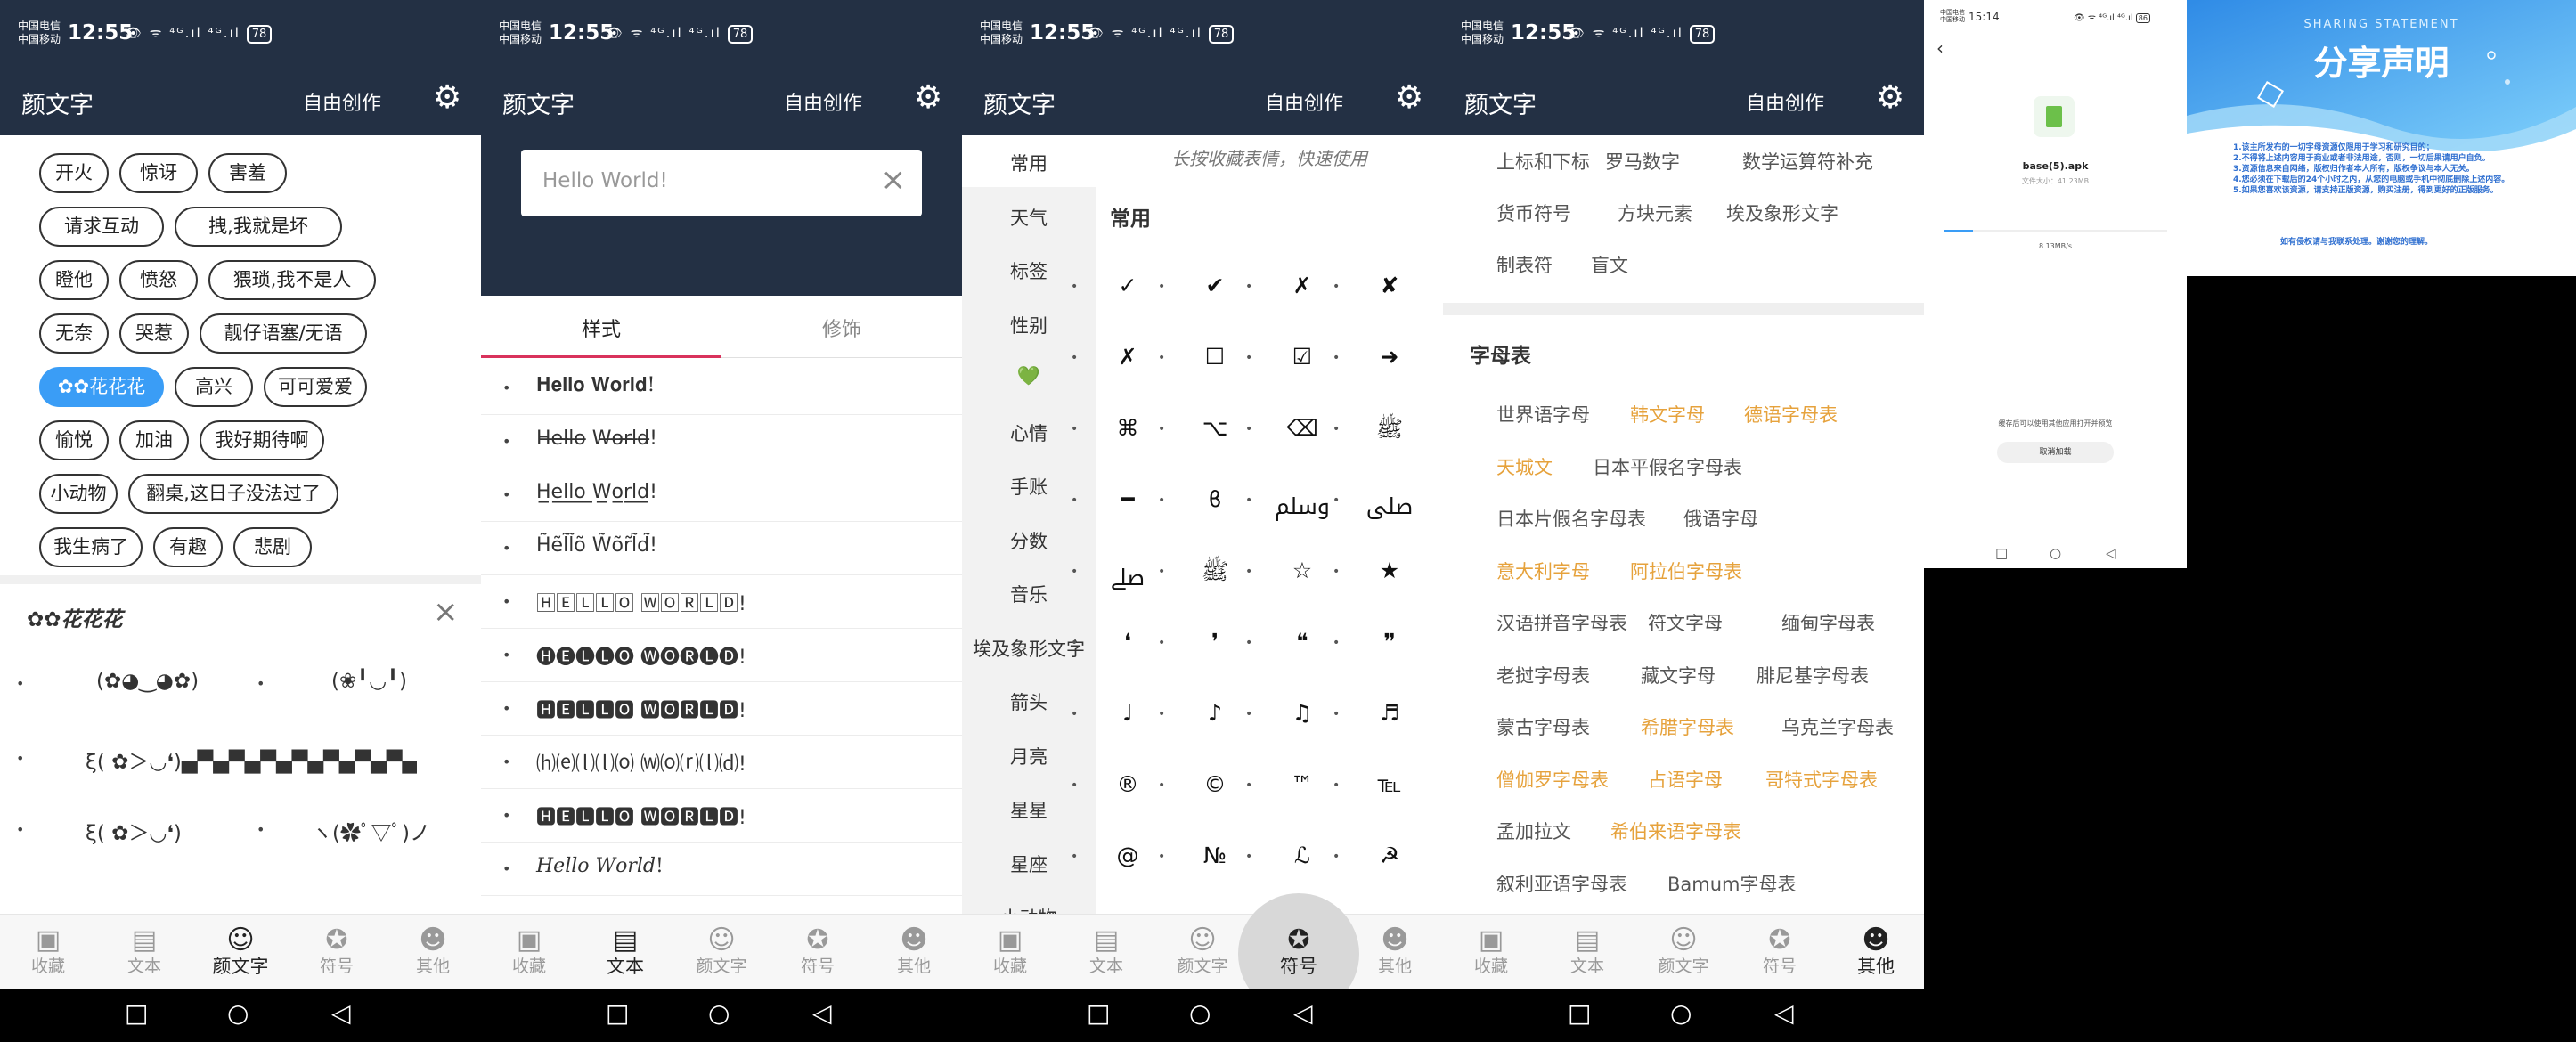 The height and width of the screenshot is (1042, 2576). I want to click on category-chip: 我生病了, so click(91, 547).